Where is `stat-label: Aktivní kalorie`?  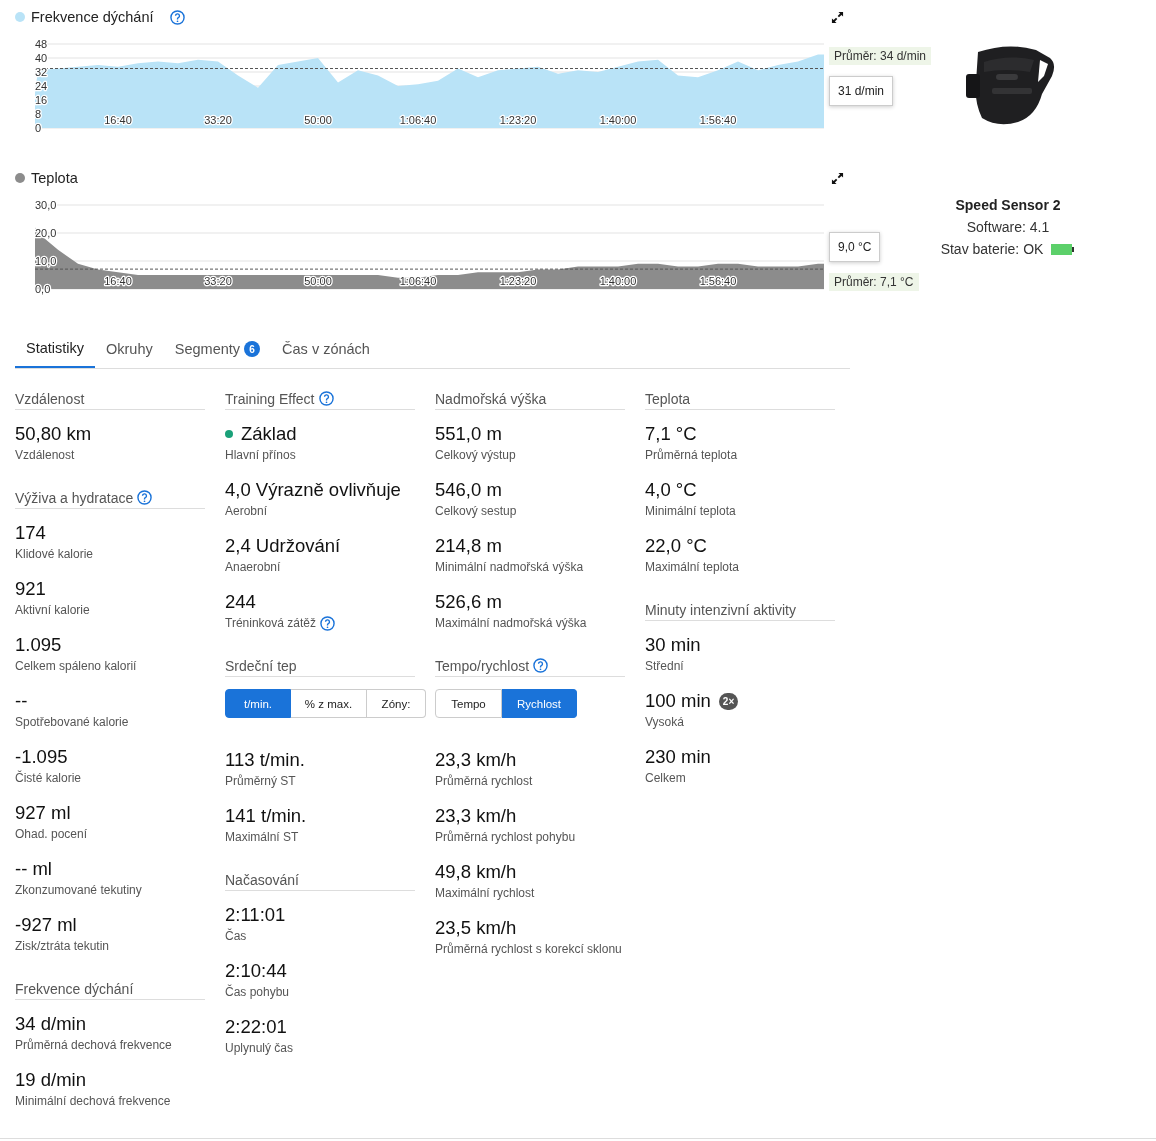 stat-label: Aktivní kalorie is located at coordinates (52, 610).